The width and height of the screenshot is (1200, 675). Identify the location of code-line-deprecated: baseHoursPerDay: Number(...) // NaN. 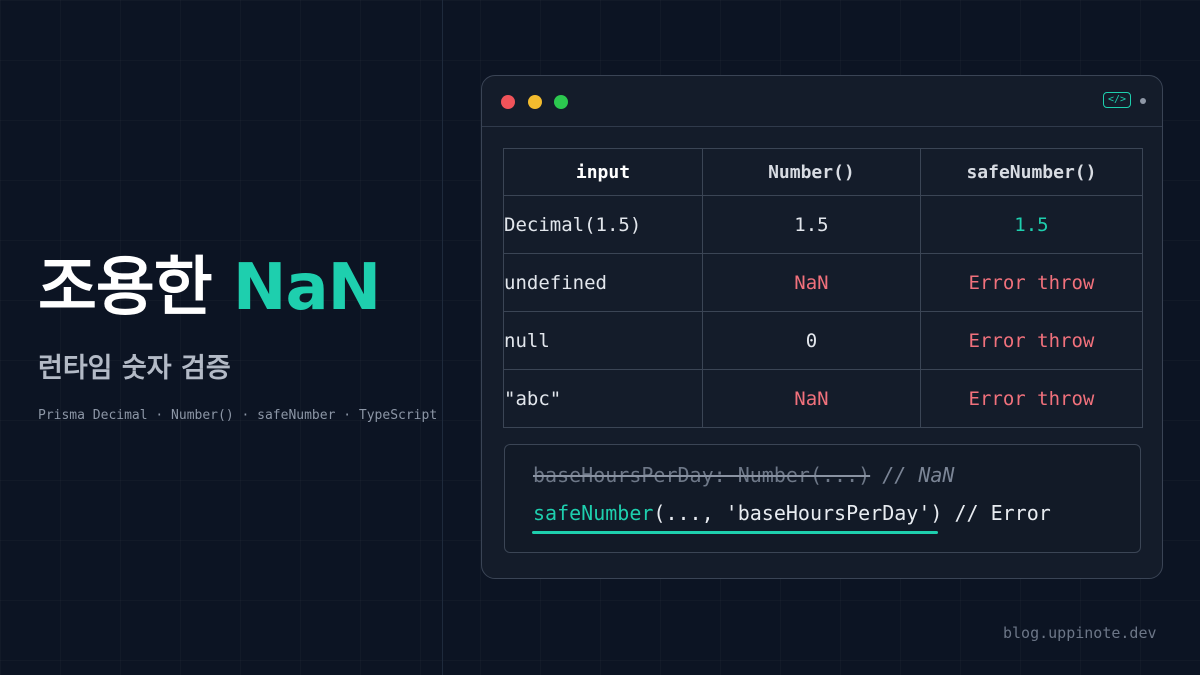
(743, 475).